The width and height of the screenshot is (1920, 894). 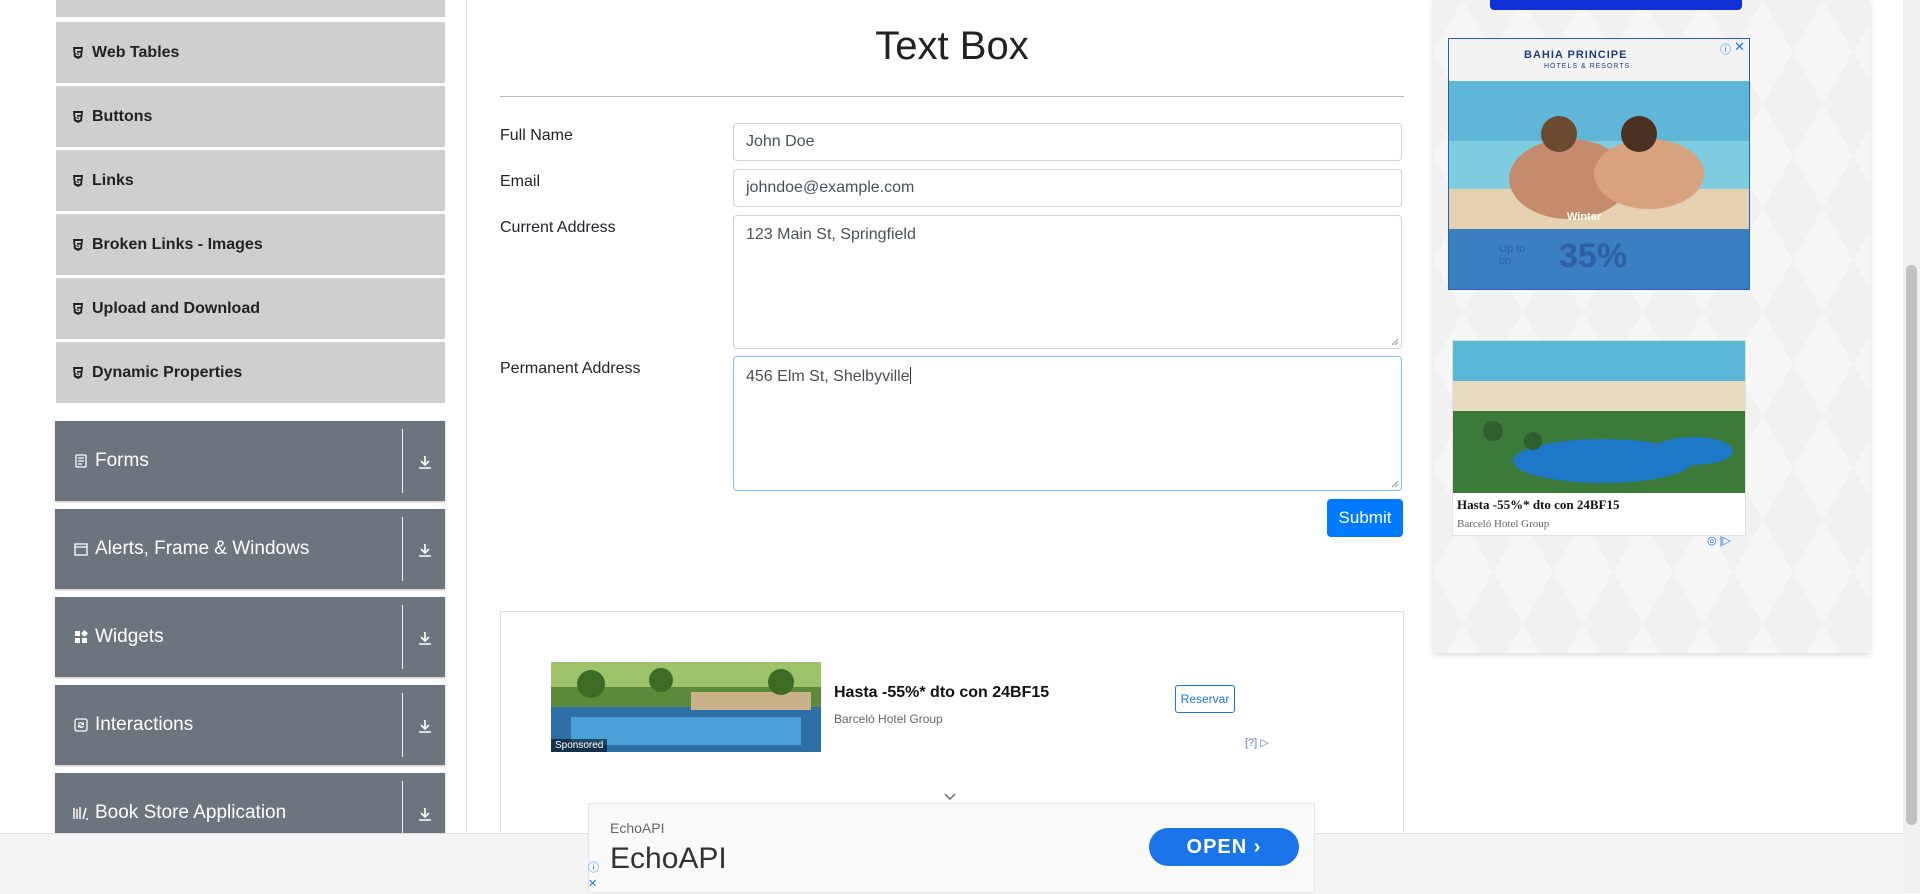 I want to click on chevron-down-icon, so click(x=950, y=797).